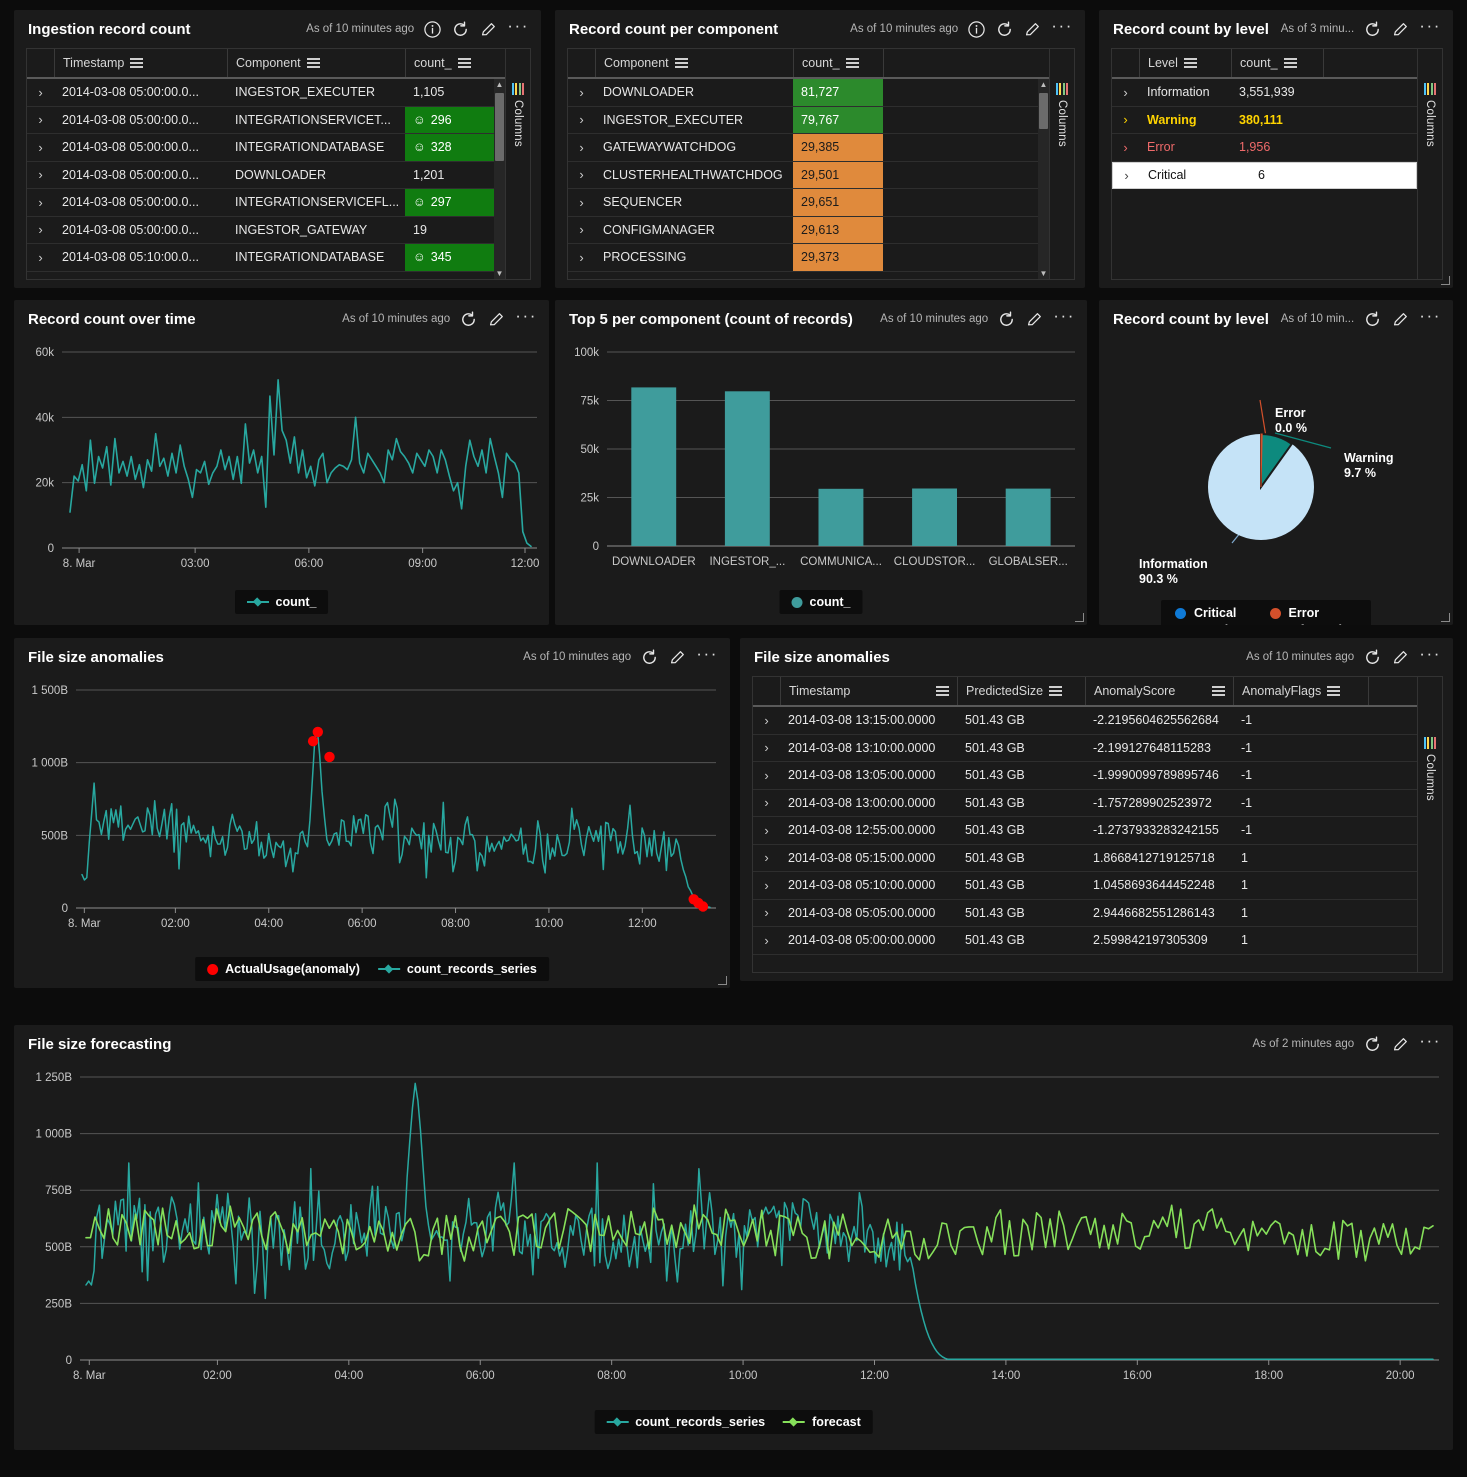 The width and height of the screenshot is (1467, 1477). Describe the element at coordinates (1264, 120) in the screenshot. I see `table-row: › Warning 380,111` at that location.